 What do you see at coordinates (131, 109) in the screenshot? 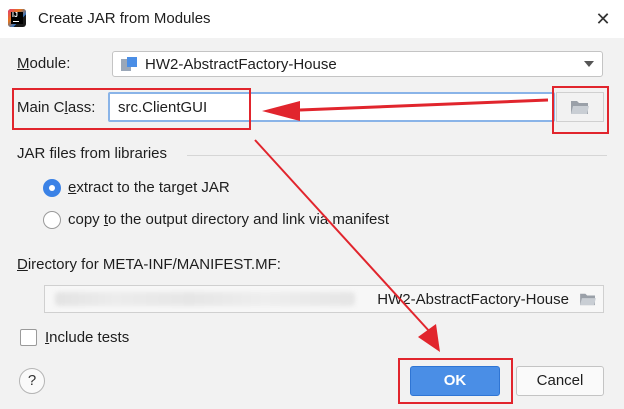
I see `annotation-box-main-class` at bounding box center [131, 109].